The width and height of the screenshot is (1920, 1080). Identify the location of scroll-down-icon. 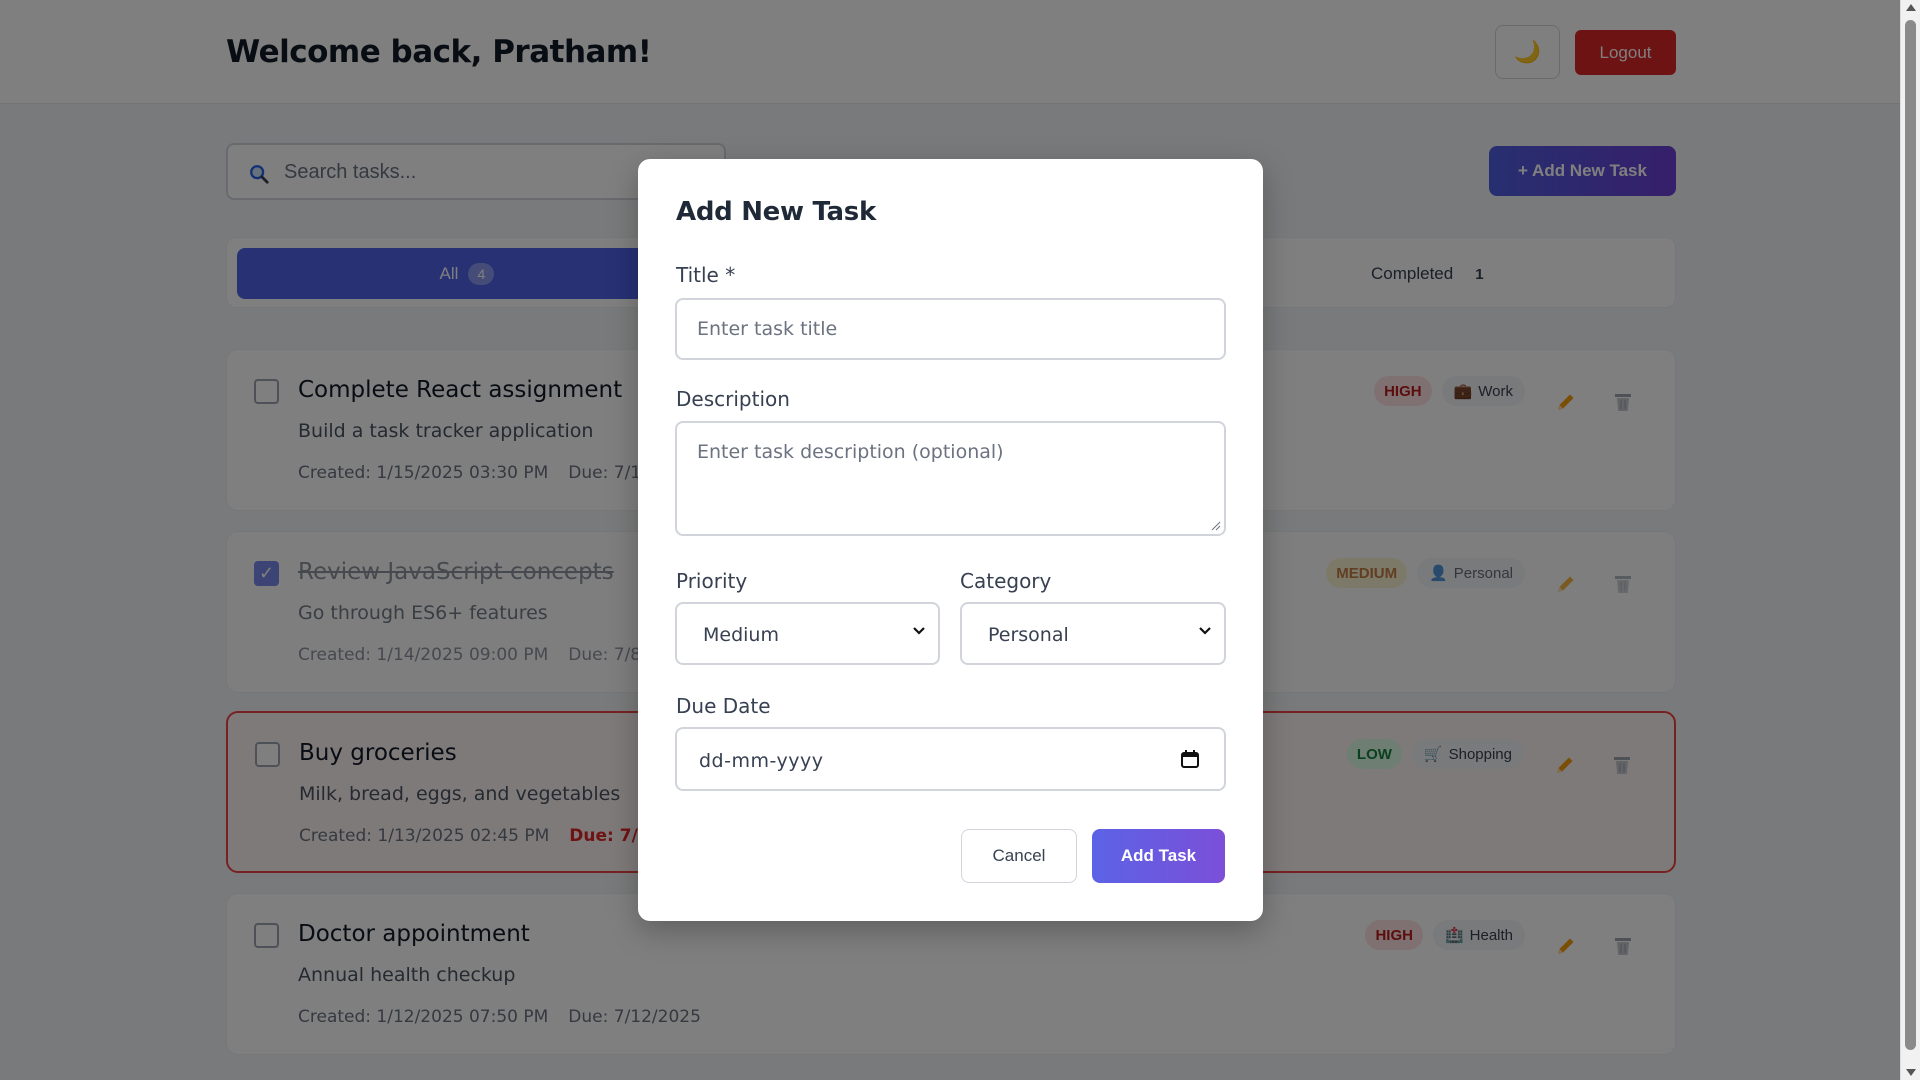
(1911, 1072).